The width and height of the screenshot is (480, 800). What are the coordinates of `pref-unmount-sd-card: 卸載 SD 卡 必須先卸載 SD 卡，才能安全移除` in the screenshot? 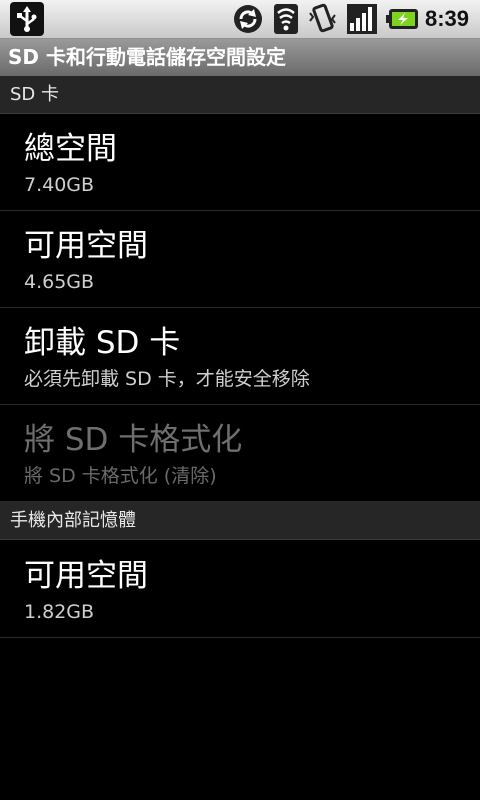 It's located at (240, 356).